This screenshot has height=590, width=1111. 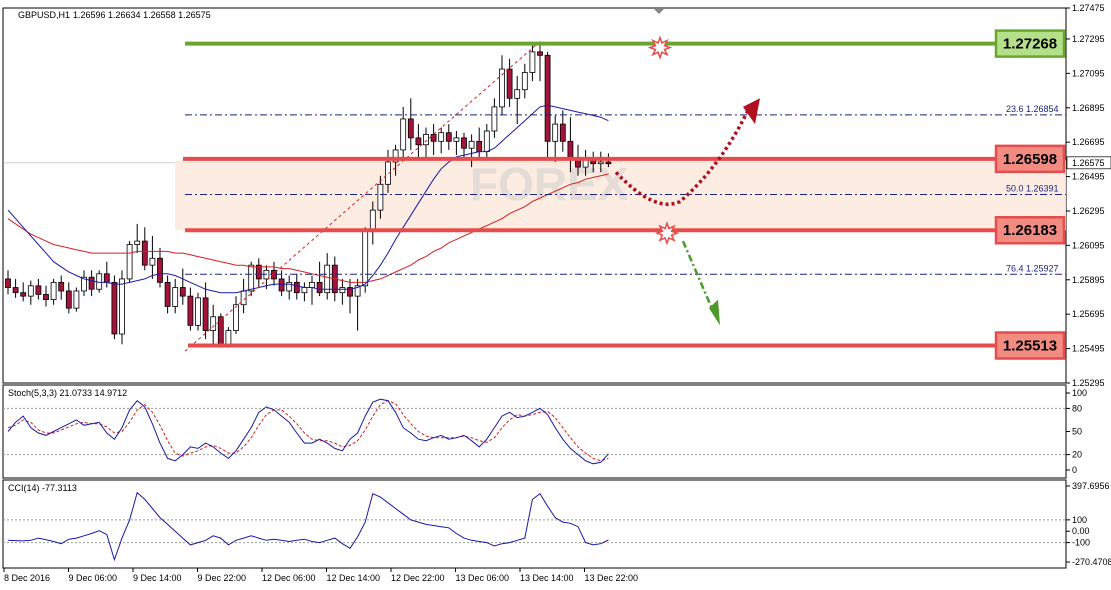 What do you see at coordinates (1088, 142) in the screenshot?
I see `price-axis-label: 1.26695` at bounding box center [1088, 142].